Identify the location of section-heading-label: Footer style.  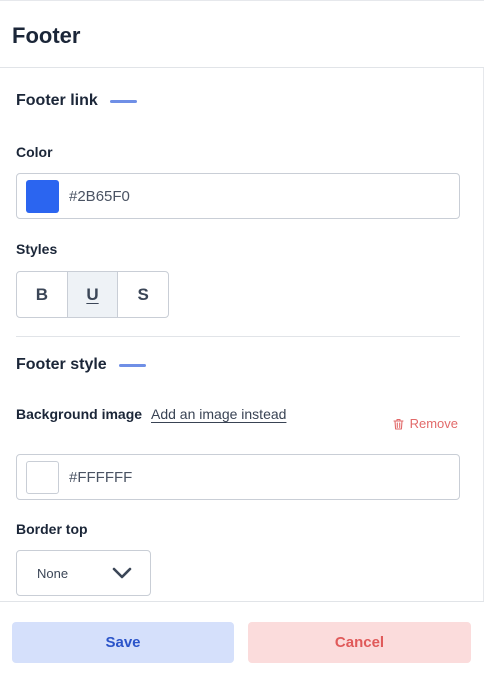
(61, 364).